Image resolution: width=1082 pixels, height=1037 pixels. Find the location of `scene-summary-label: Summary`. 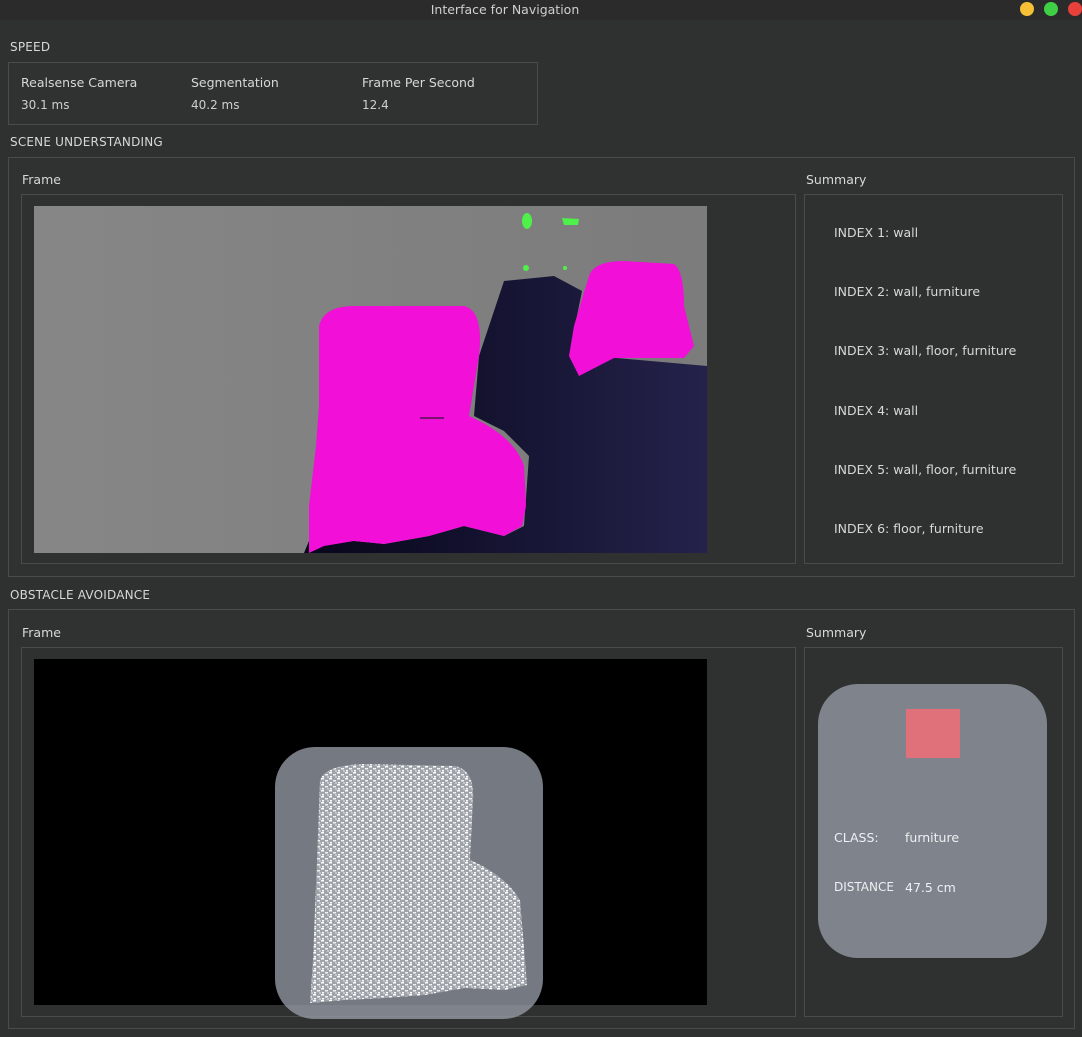

scene-summary-label: Summary is located at coordinates (836, 179).